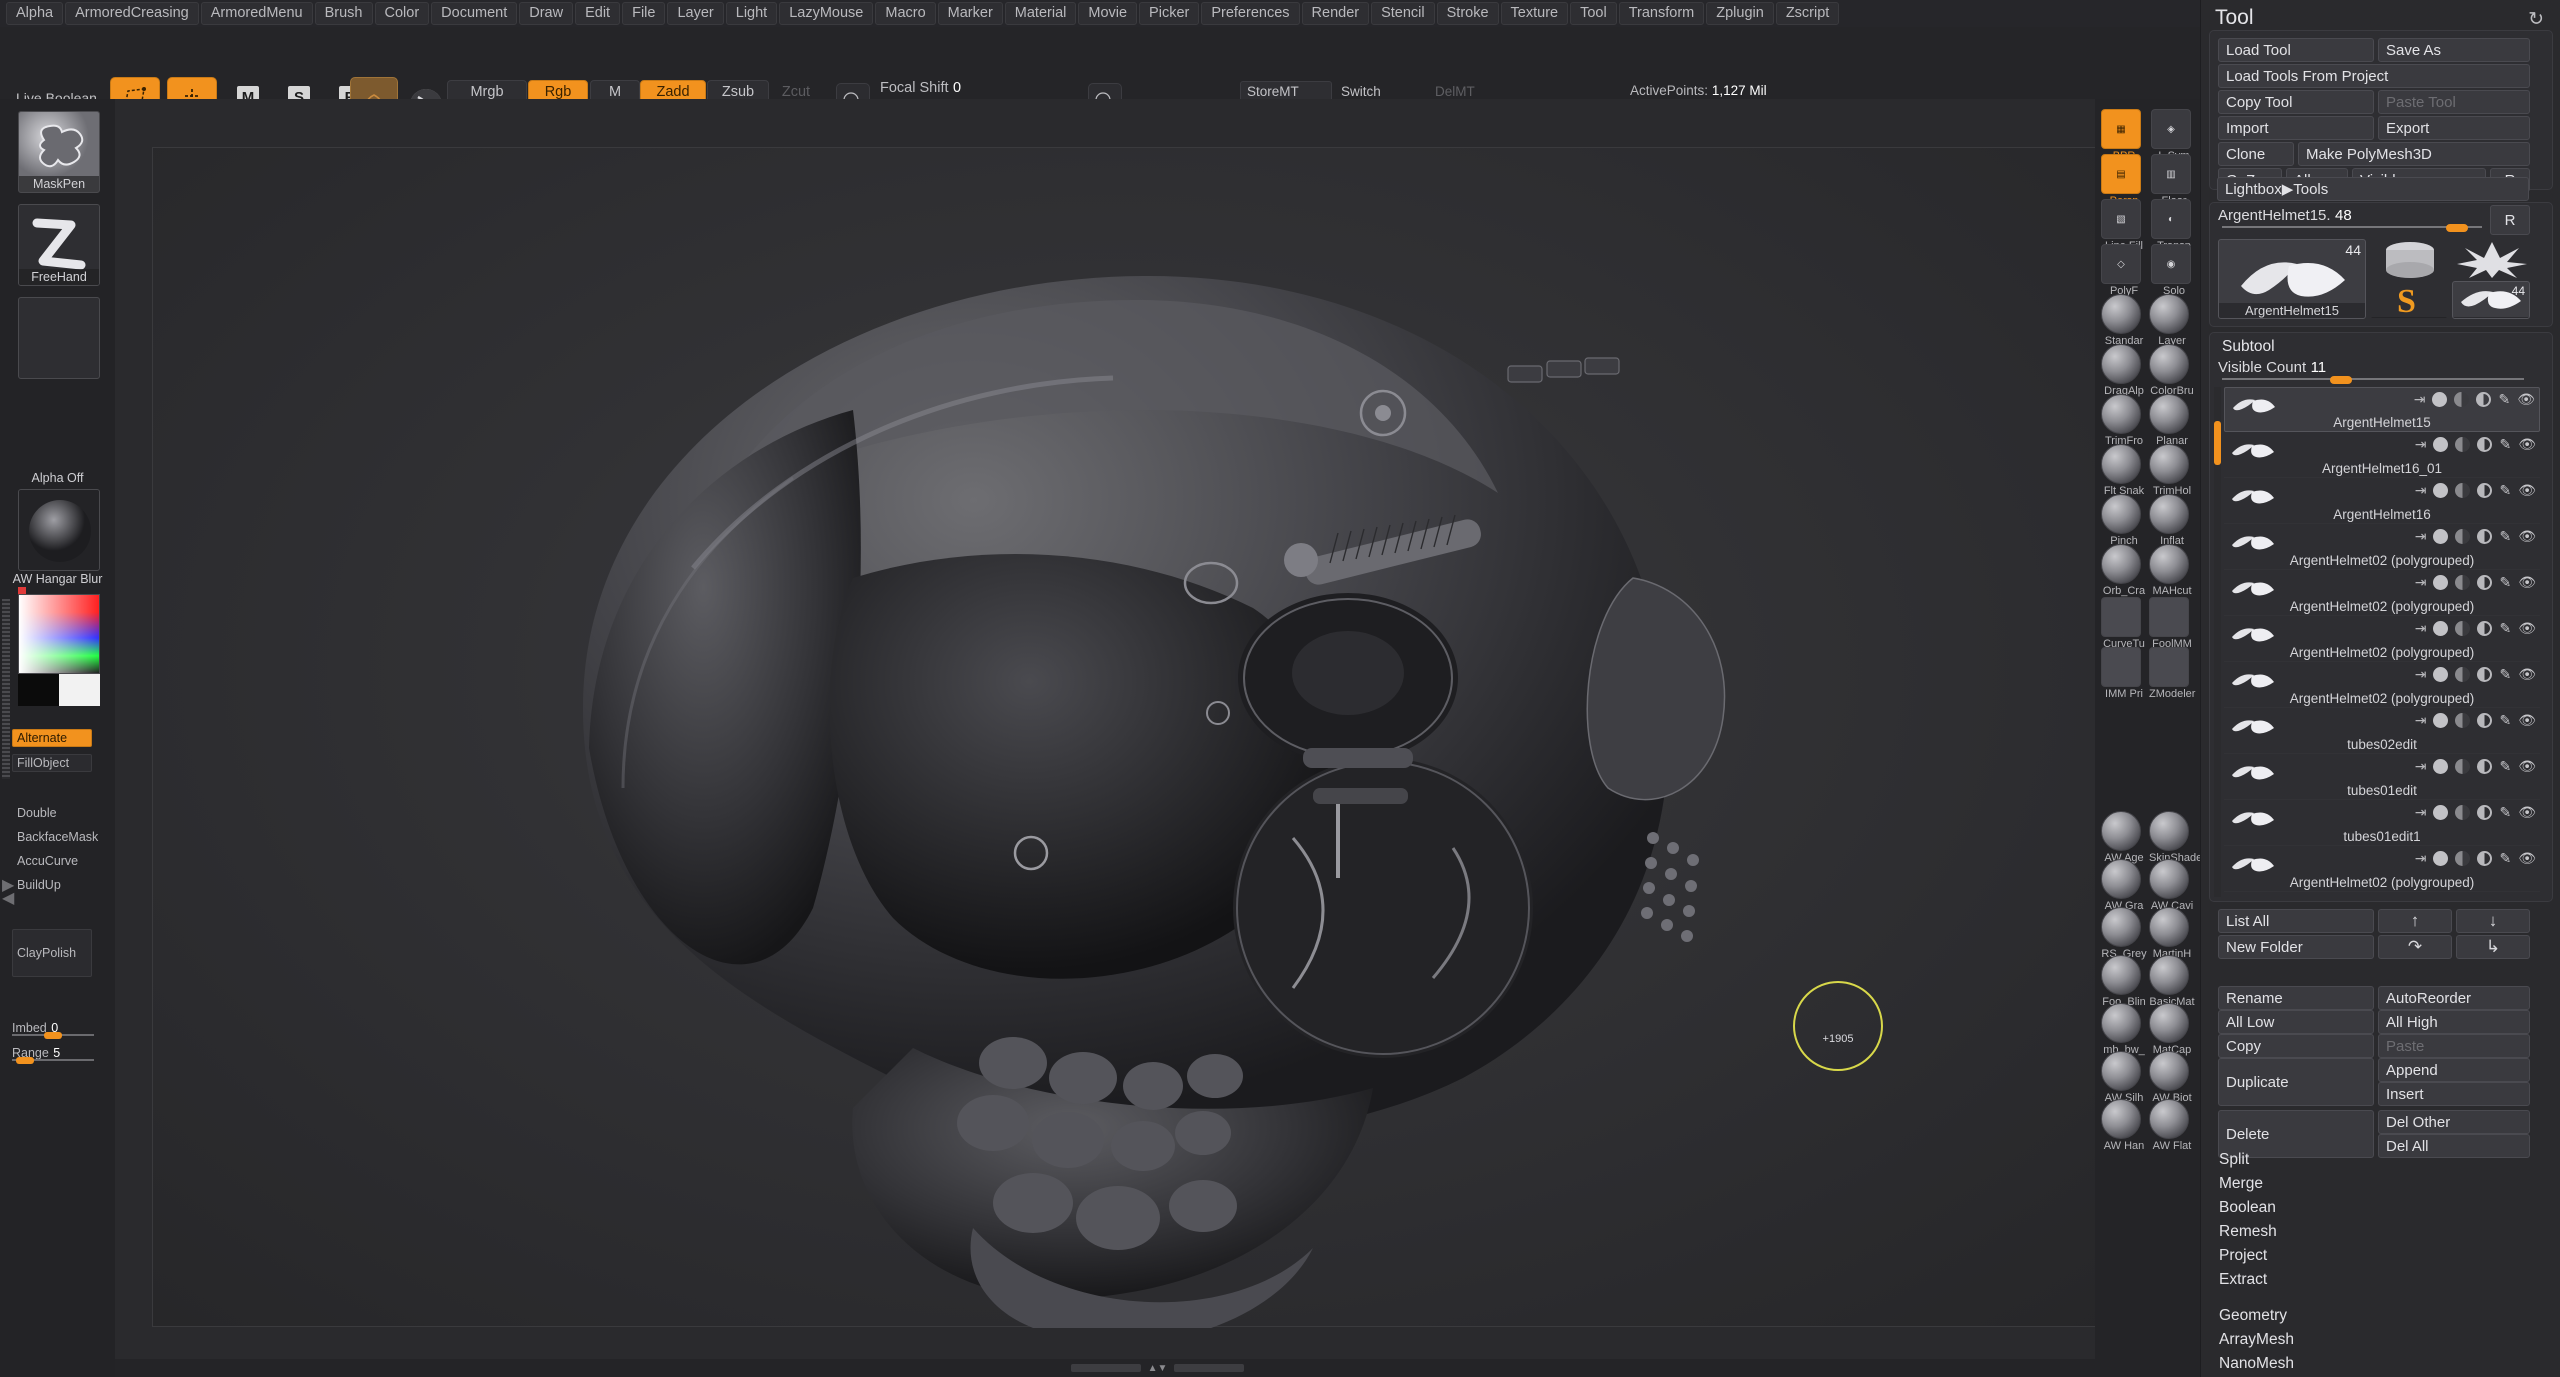 This screenshot has width=2560, height=1377. What do you see at coordinates (2454, 1022) in the screenshot?
I see `all-high-button: All High` at bounding box center [2454, 1022].